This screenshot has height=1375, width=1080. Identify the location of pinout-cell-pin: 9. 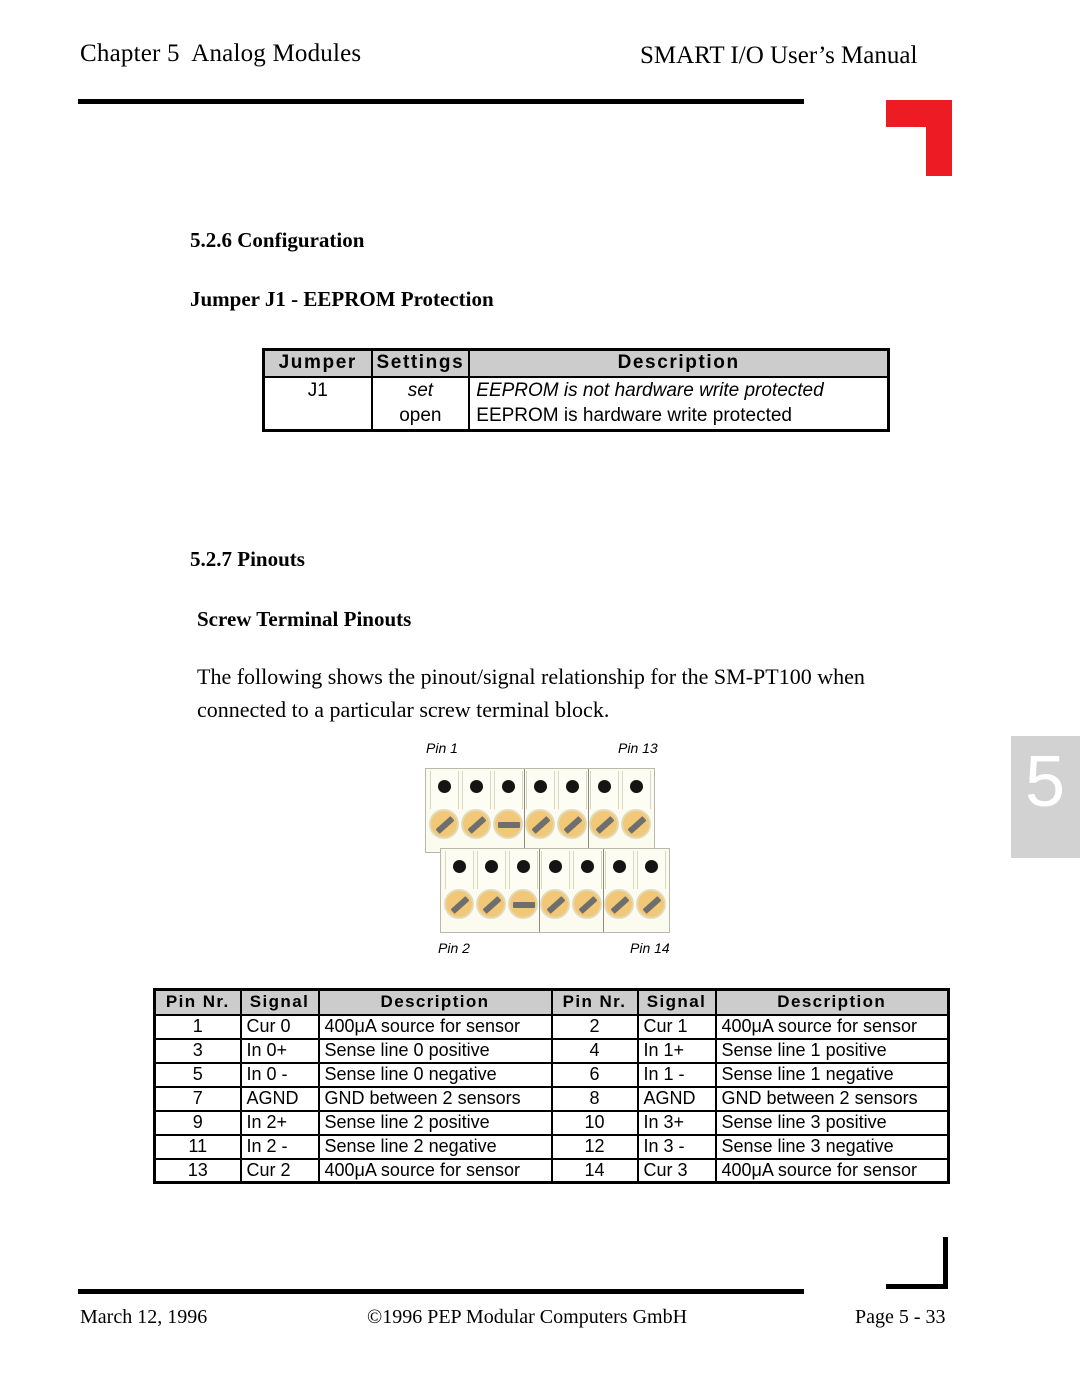
(197, 1122).